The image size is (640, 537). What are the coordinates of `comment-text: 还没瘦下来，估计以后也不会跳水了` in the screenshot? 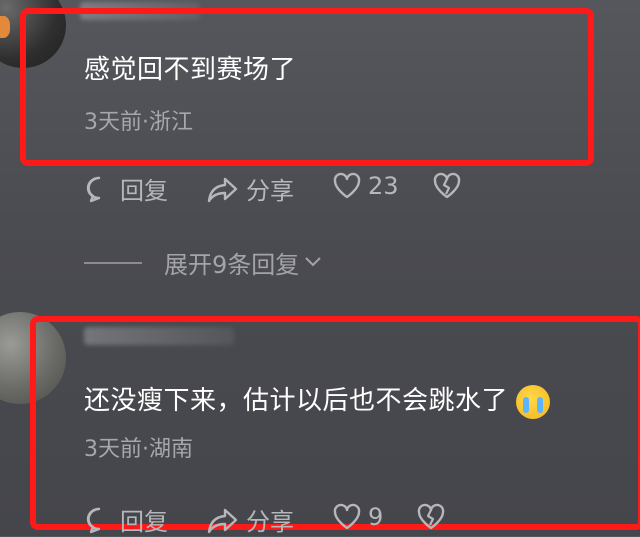 It's located at (317, 399).